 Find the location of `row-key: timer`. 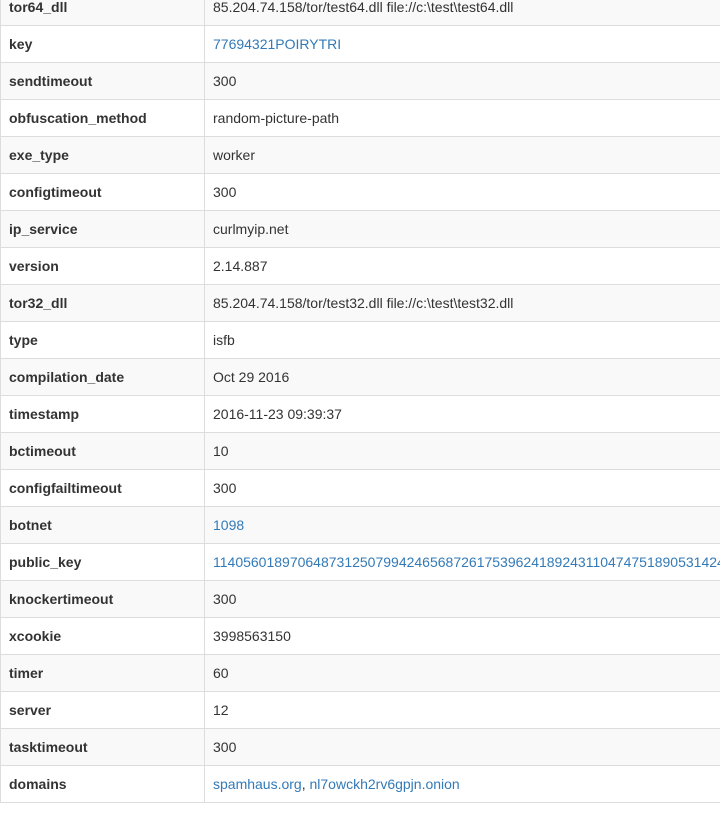

row-key: timer is located at coordinates (102, 673).